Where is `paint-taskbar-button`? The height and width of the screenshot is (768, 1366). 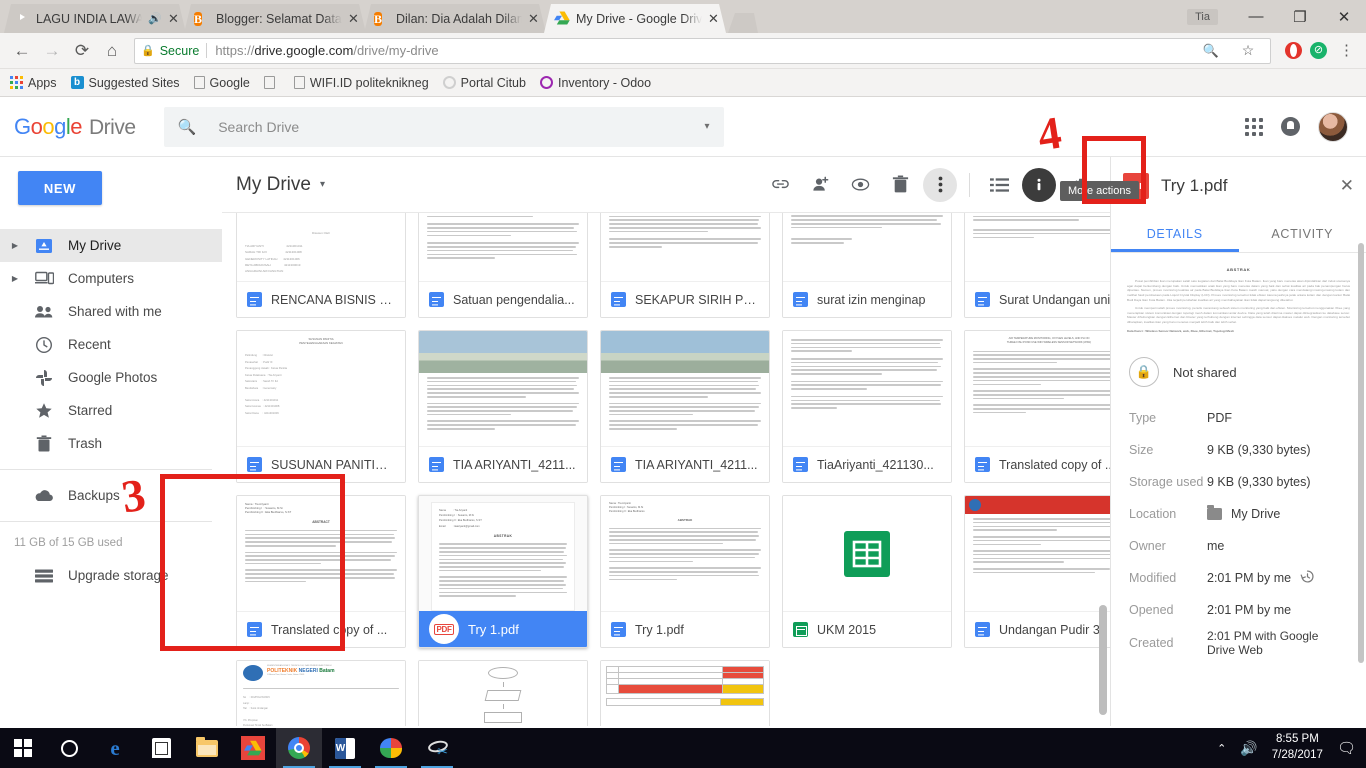 paint-taskbar-button is located at coordinates (391, 748).